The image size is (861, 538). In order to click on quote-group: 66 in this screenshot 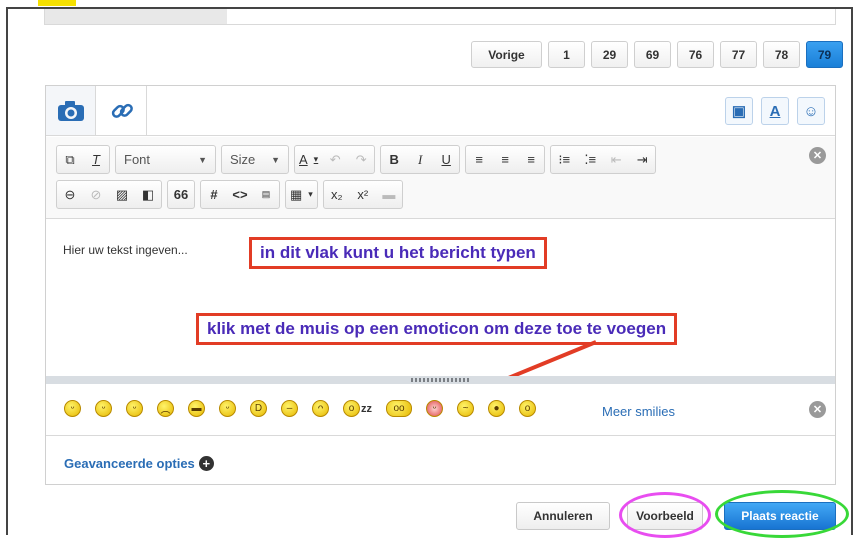, I will do `click(181, 194)`.